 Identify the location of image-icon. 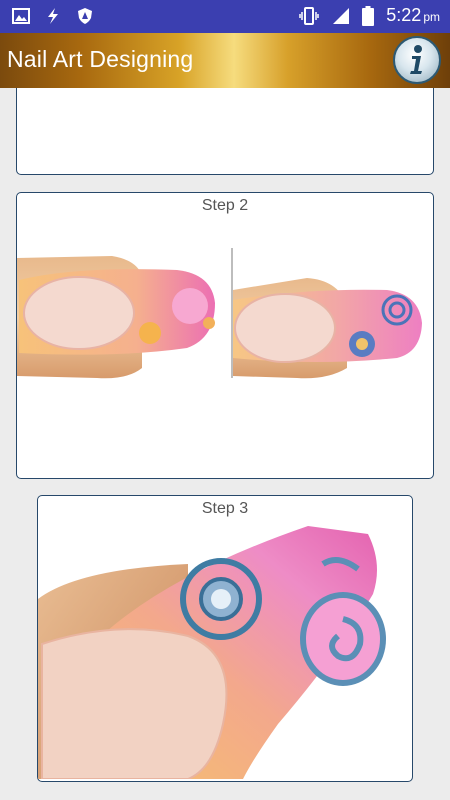
(21, 16).